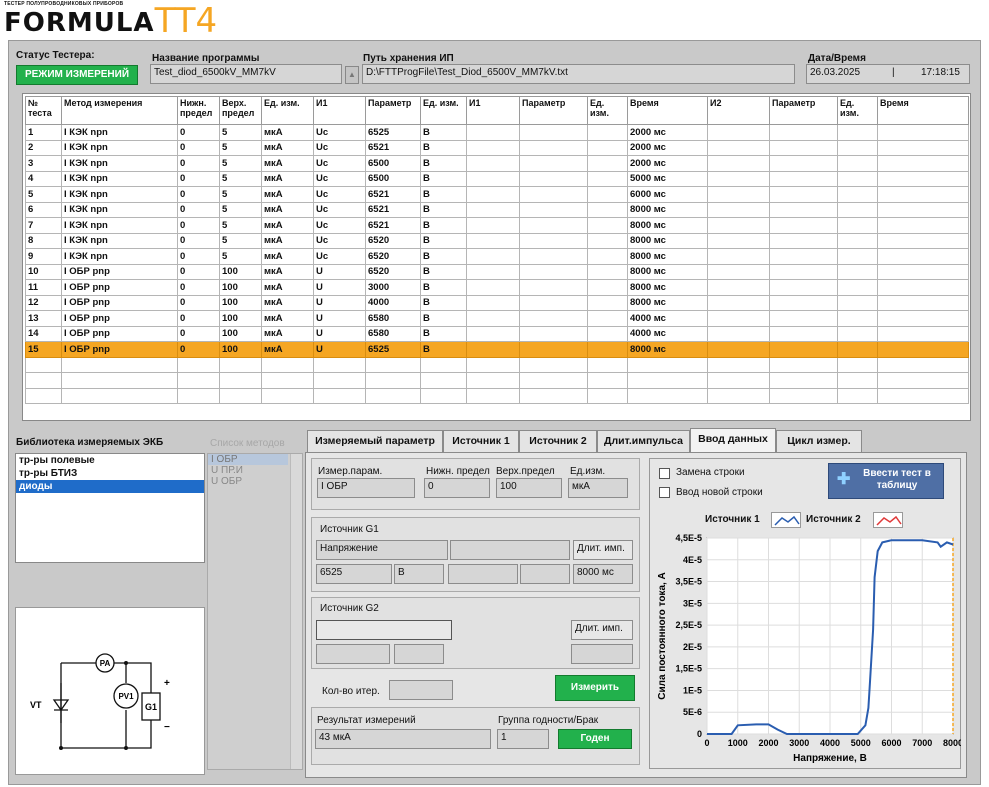  I want to click on method-item-selected: I ОБР, so click(248, 459).